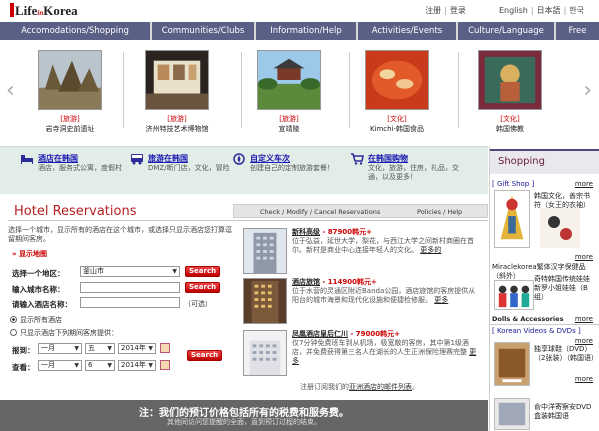  What do you see at coordinates (380, 387) in the screenshot?
I see `mailing-list-link: 亚洲酒店的邮件列表` at bounding box center [380, 387].